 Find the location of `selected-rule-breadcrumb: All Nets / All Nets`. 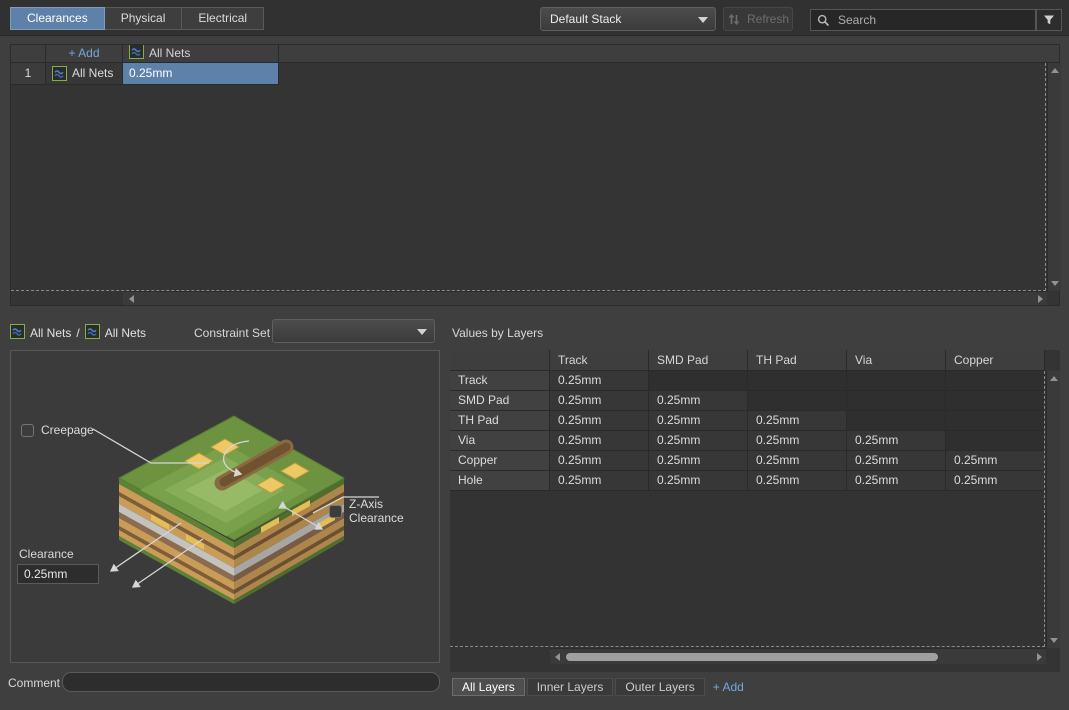

selected-rule-breadcrumb: All Nets / All Nets is located at coordinates (78, 333).